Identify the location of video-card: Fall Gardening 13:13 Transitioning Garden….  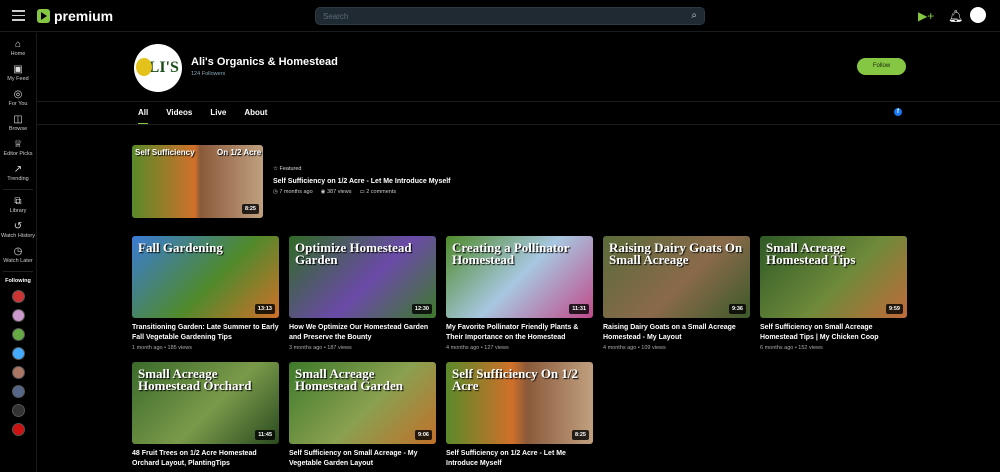
(205, 293).